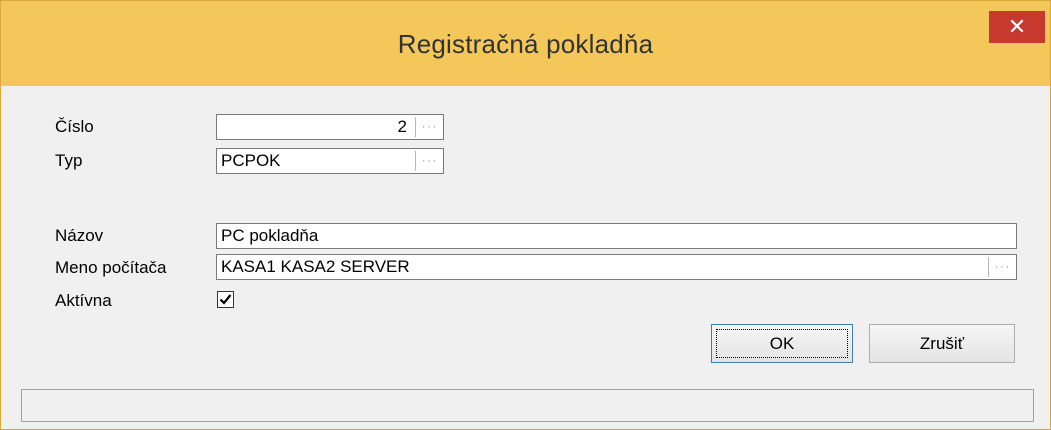  I want to click on focus-rectangle, so click(782, 343).